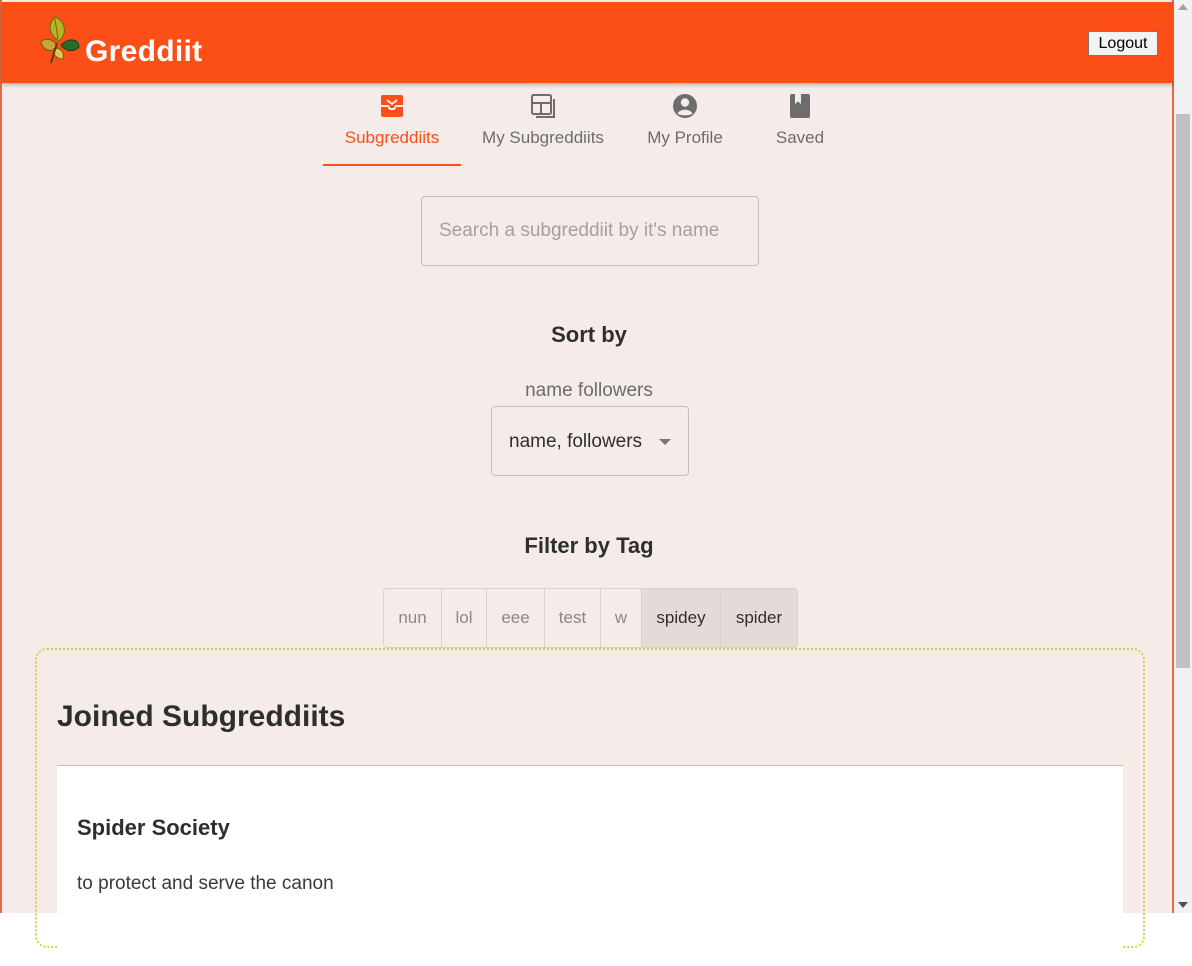 The image size is (1192, 966). What do you see at coordinates (621, 618) in the screenshot?
I see `tag-button: w` at bounding box center [621, 618].